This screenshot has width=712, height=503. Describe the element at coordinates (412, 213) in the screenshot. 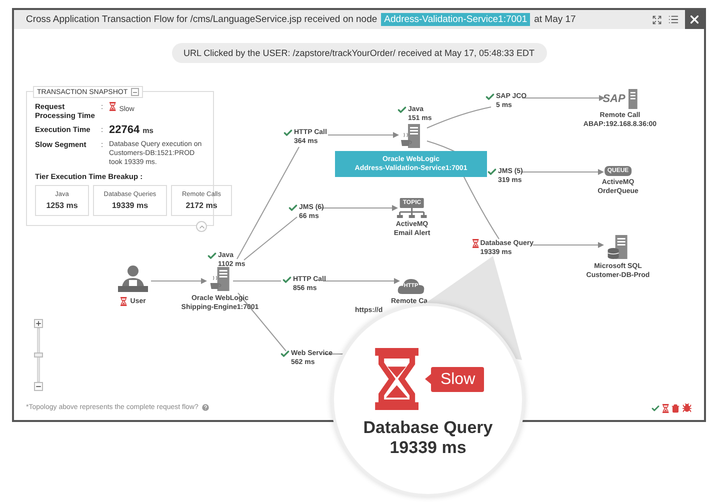

I see `network-icon` at that location.